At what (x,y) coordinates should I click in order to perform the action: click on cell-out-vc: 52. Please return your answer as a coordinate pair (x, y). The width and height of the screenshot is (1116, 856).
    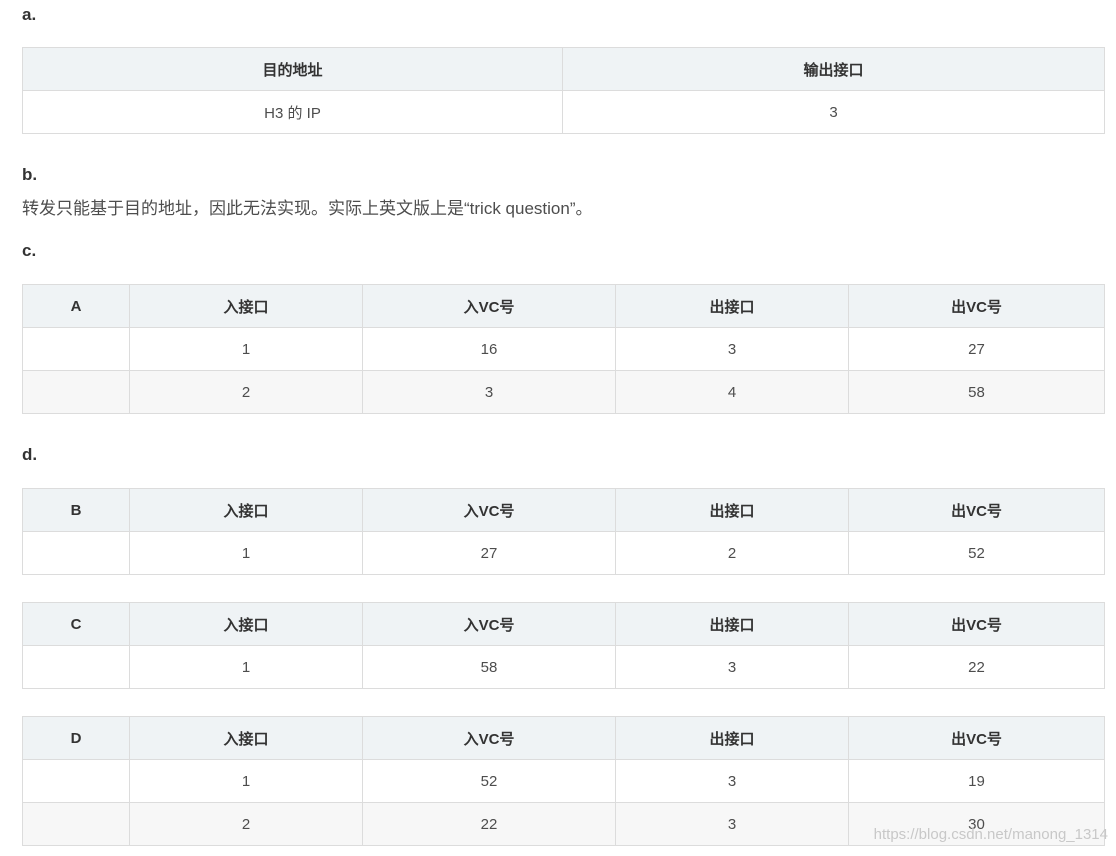
    Looking at the image, I should click on (976, 553).